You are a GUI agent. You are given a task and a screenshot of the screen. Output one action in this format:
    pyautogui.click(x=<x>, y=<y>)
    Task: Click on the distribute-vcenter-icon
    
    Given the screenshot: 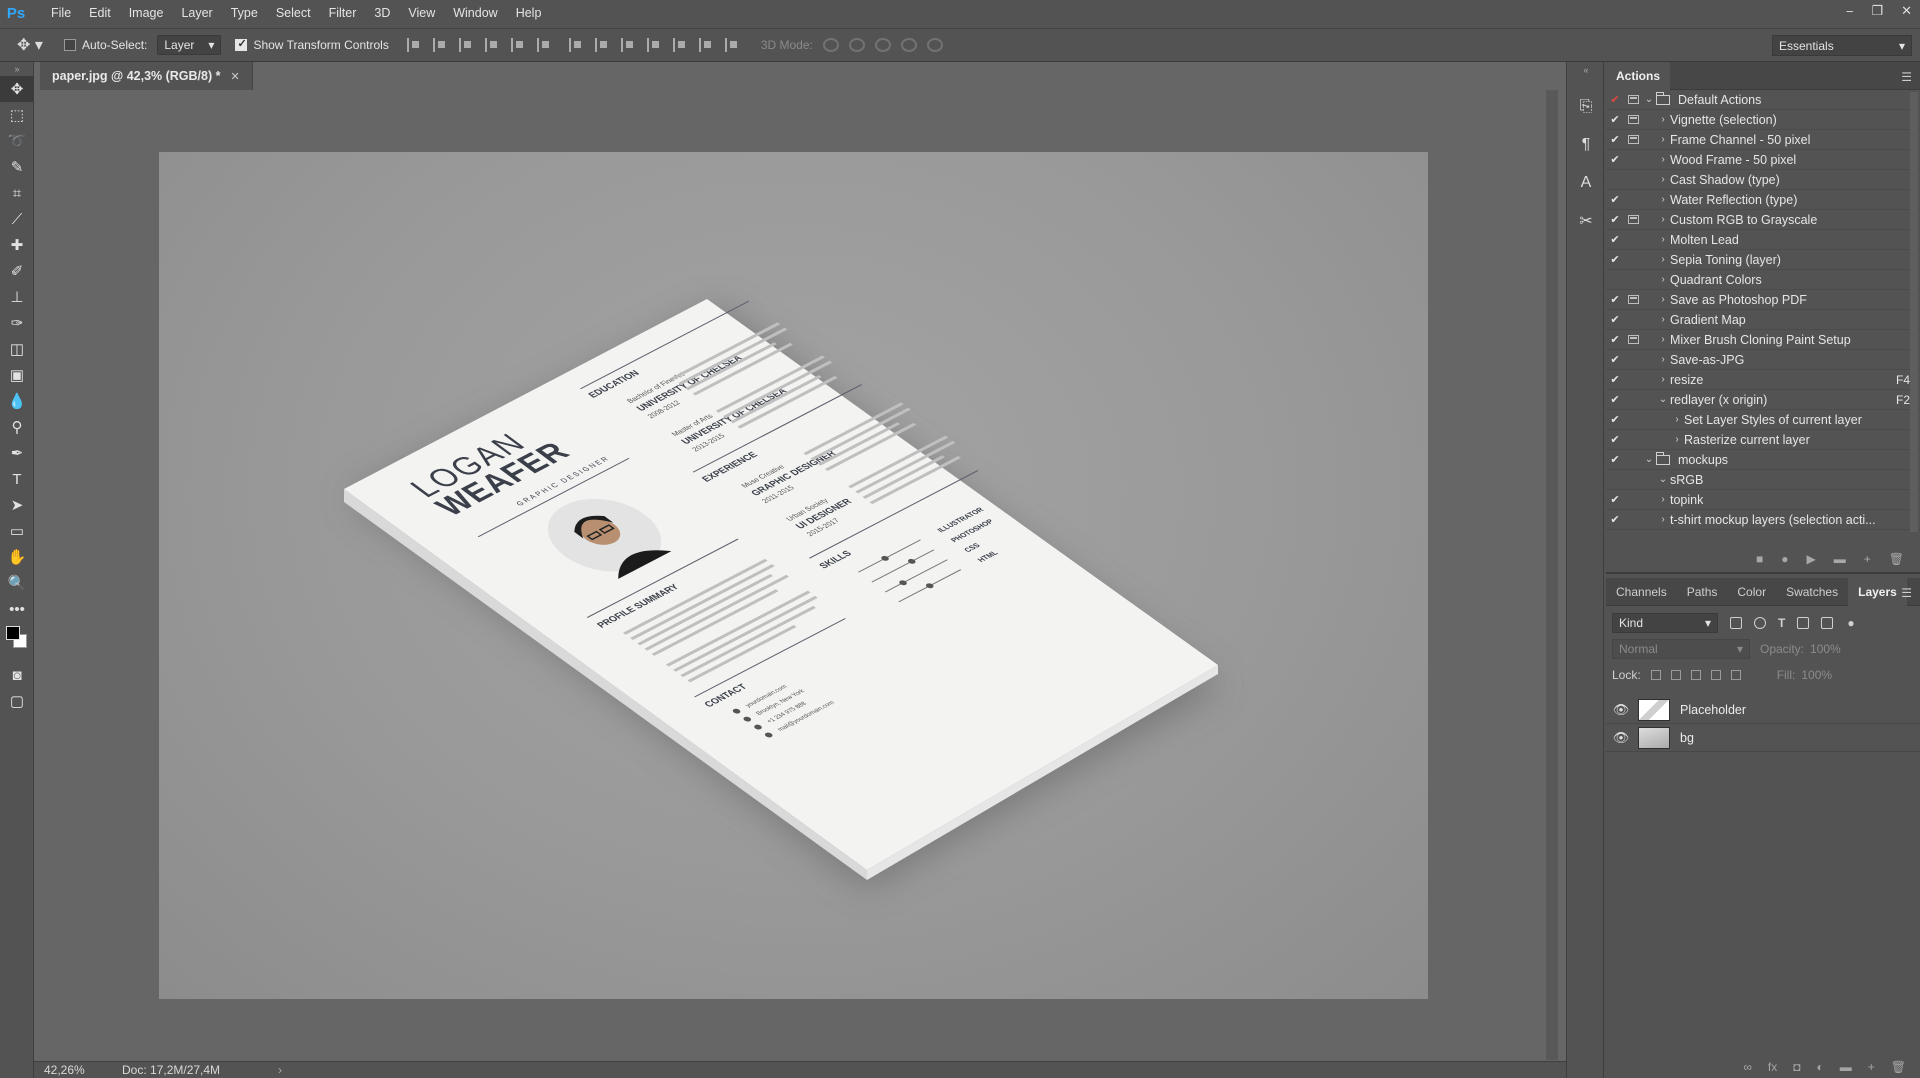 What is the action you would take?
    pyautogui.click(x=601, y=45)
    